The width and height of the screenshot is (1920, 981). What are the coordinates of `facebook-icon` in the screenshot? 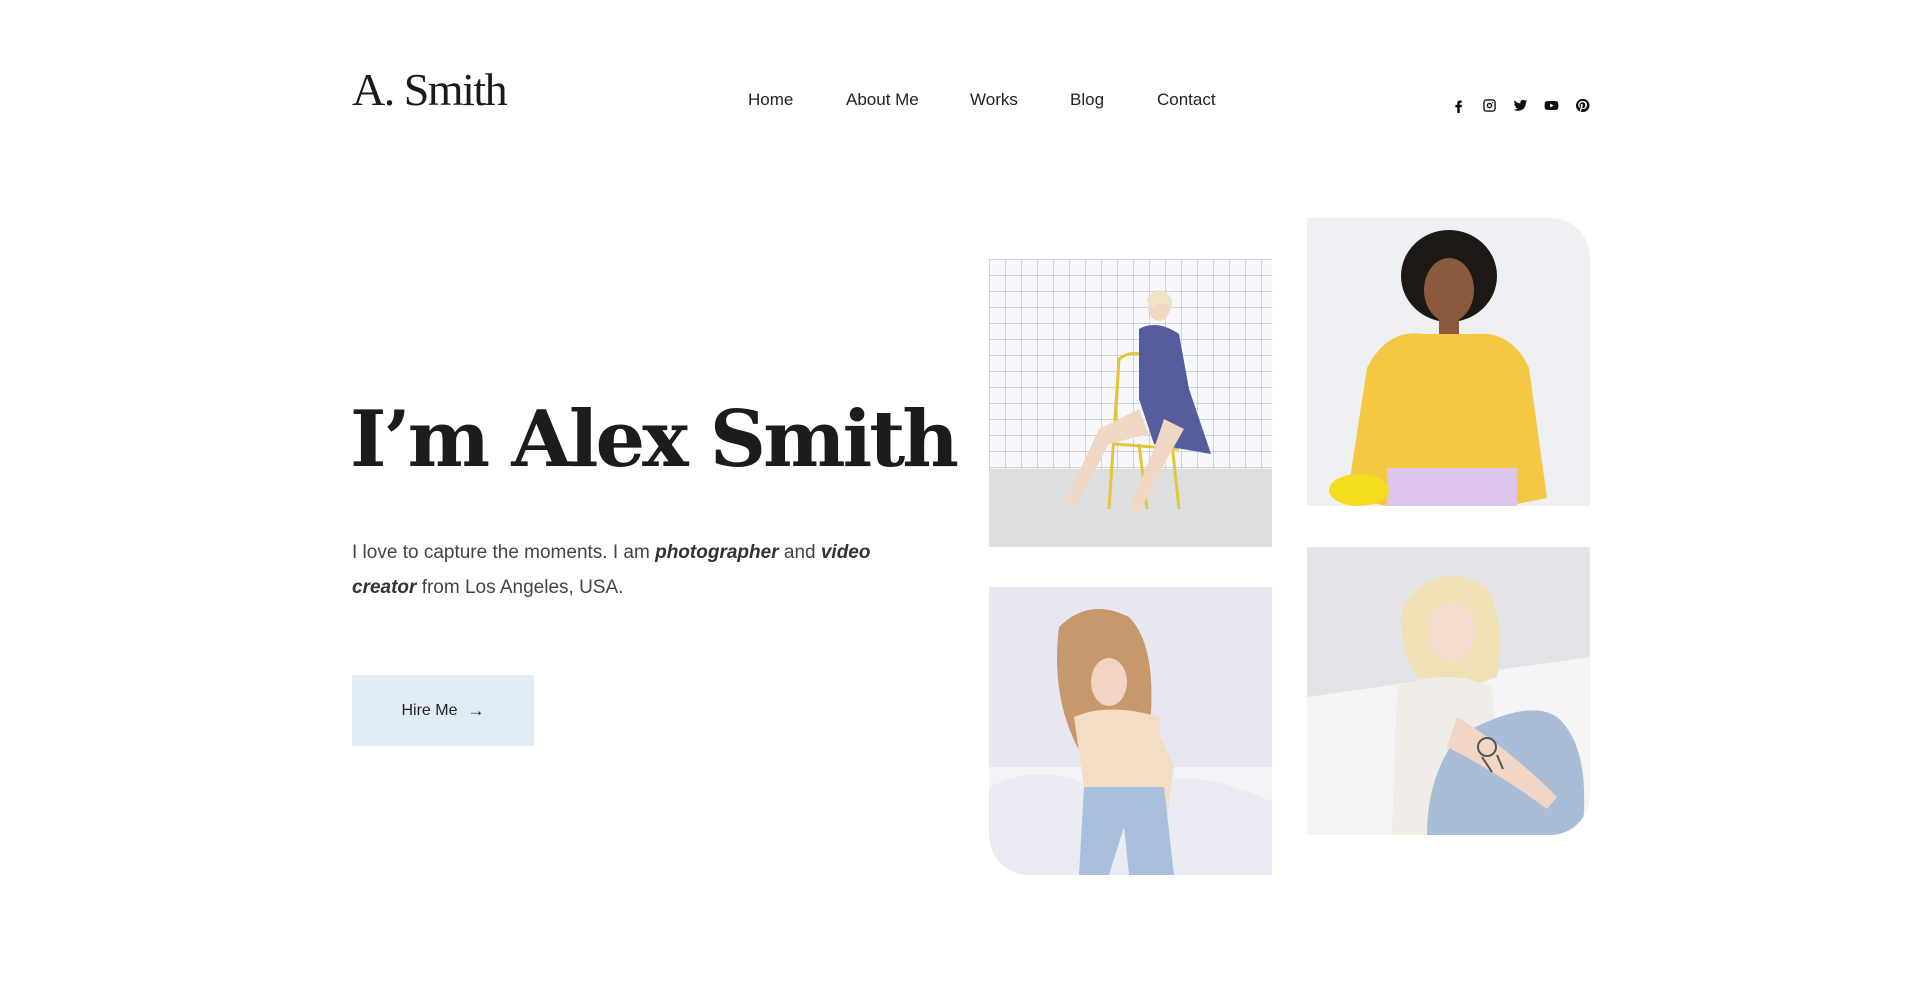 It's located at (1458, 105).